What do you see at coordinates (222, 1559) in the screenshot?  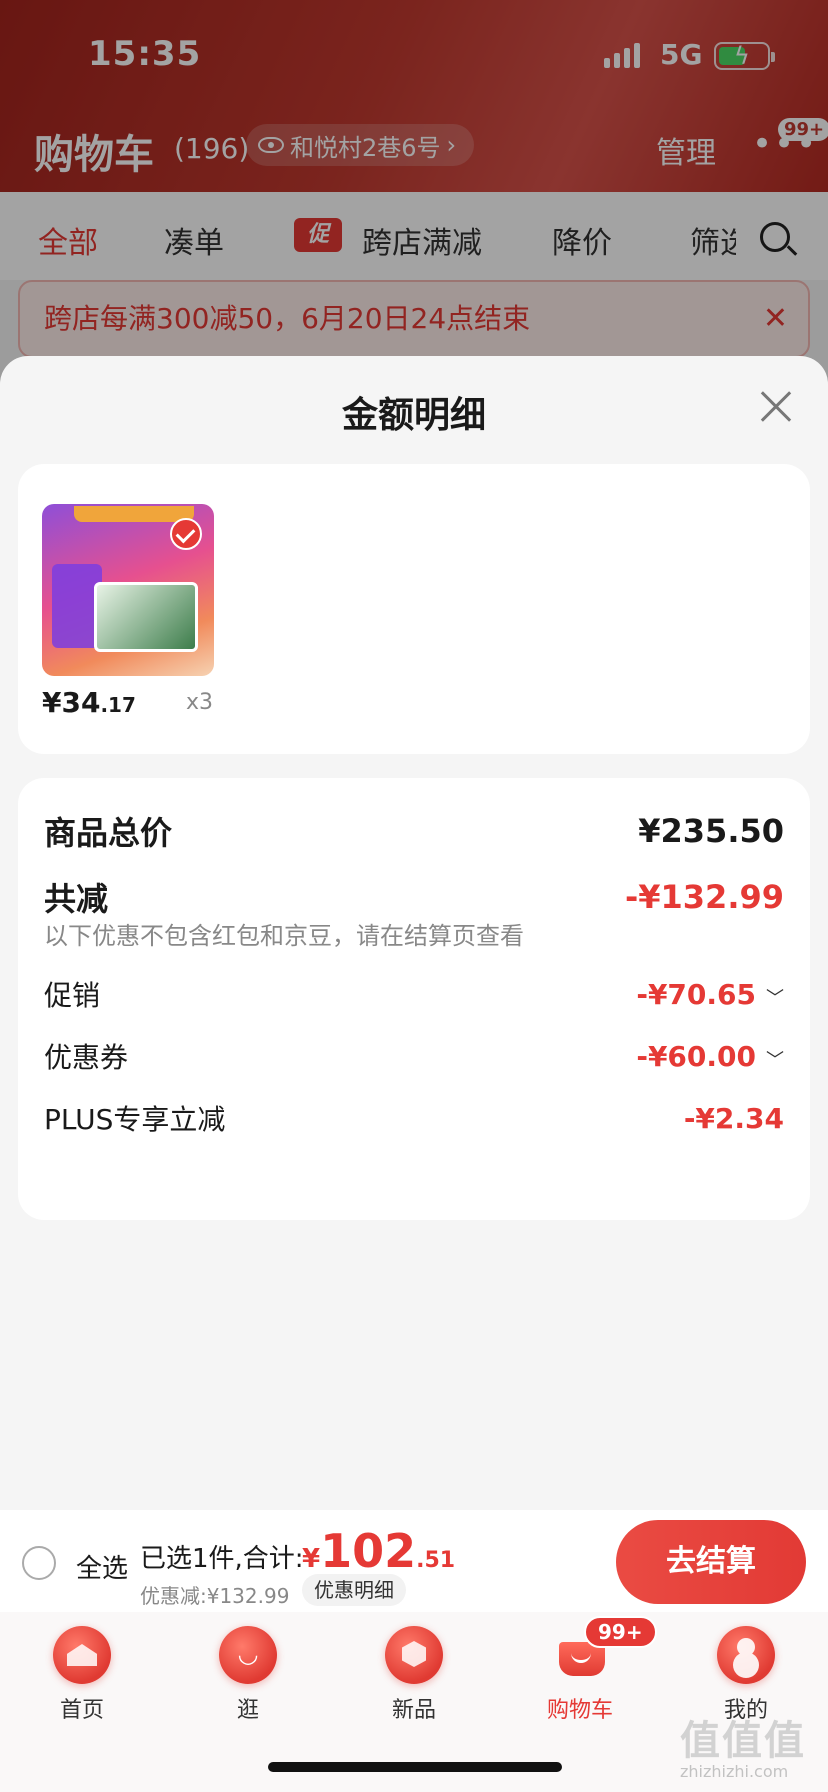 I see `selected-summary: 已选1件,合计:` at bounding box center [222, 1559].